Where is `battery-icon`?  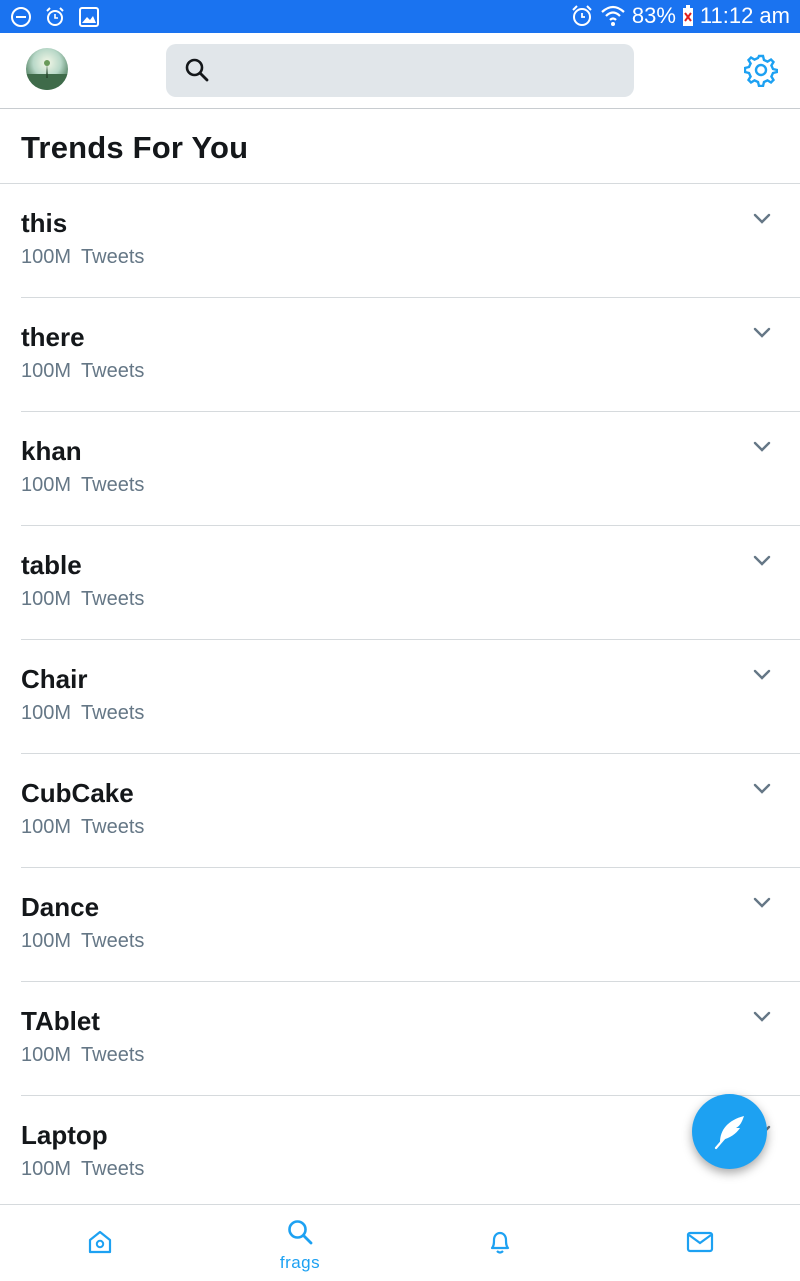
battery-icon is located at coordinates (688, 16).